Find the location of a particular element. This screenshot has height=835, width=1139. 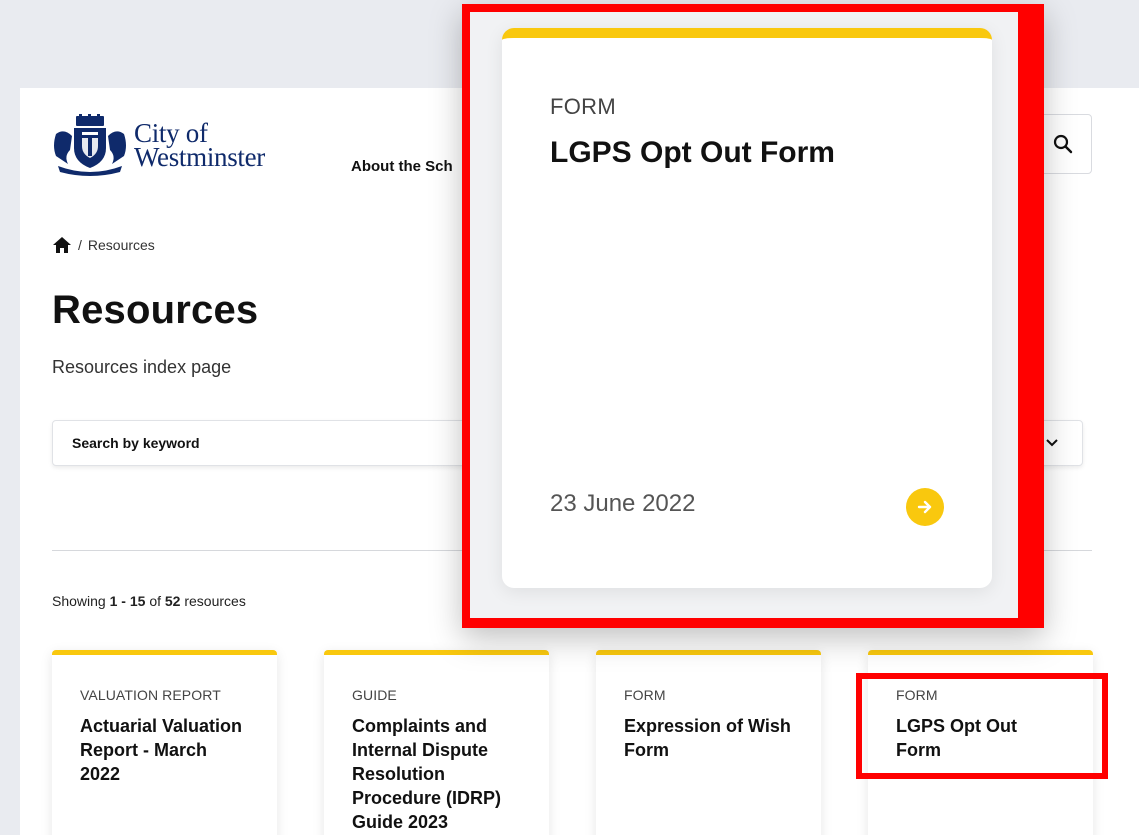

resource-card-expression-of-wish: FORM Expression of Wish Form is located at coordinates (708, 742).